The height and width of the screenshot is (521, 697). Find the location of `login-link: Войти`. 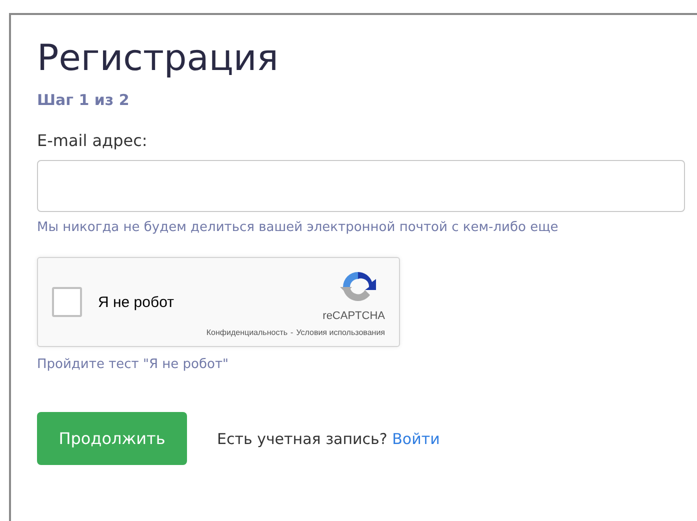

login-link: Войти is located at coordinates (416, 439).